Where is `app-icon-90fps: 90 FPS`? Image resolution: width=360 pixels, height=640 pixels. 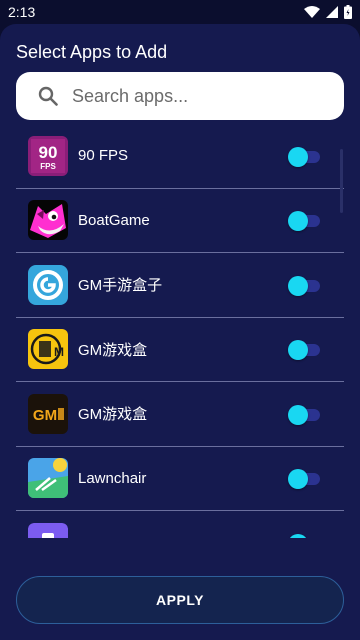 app-icon-90fps: 90 FPS is located at coordinates (48, 155).